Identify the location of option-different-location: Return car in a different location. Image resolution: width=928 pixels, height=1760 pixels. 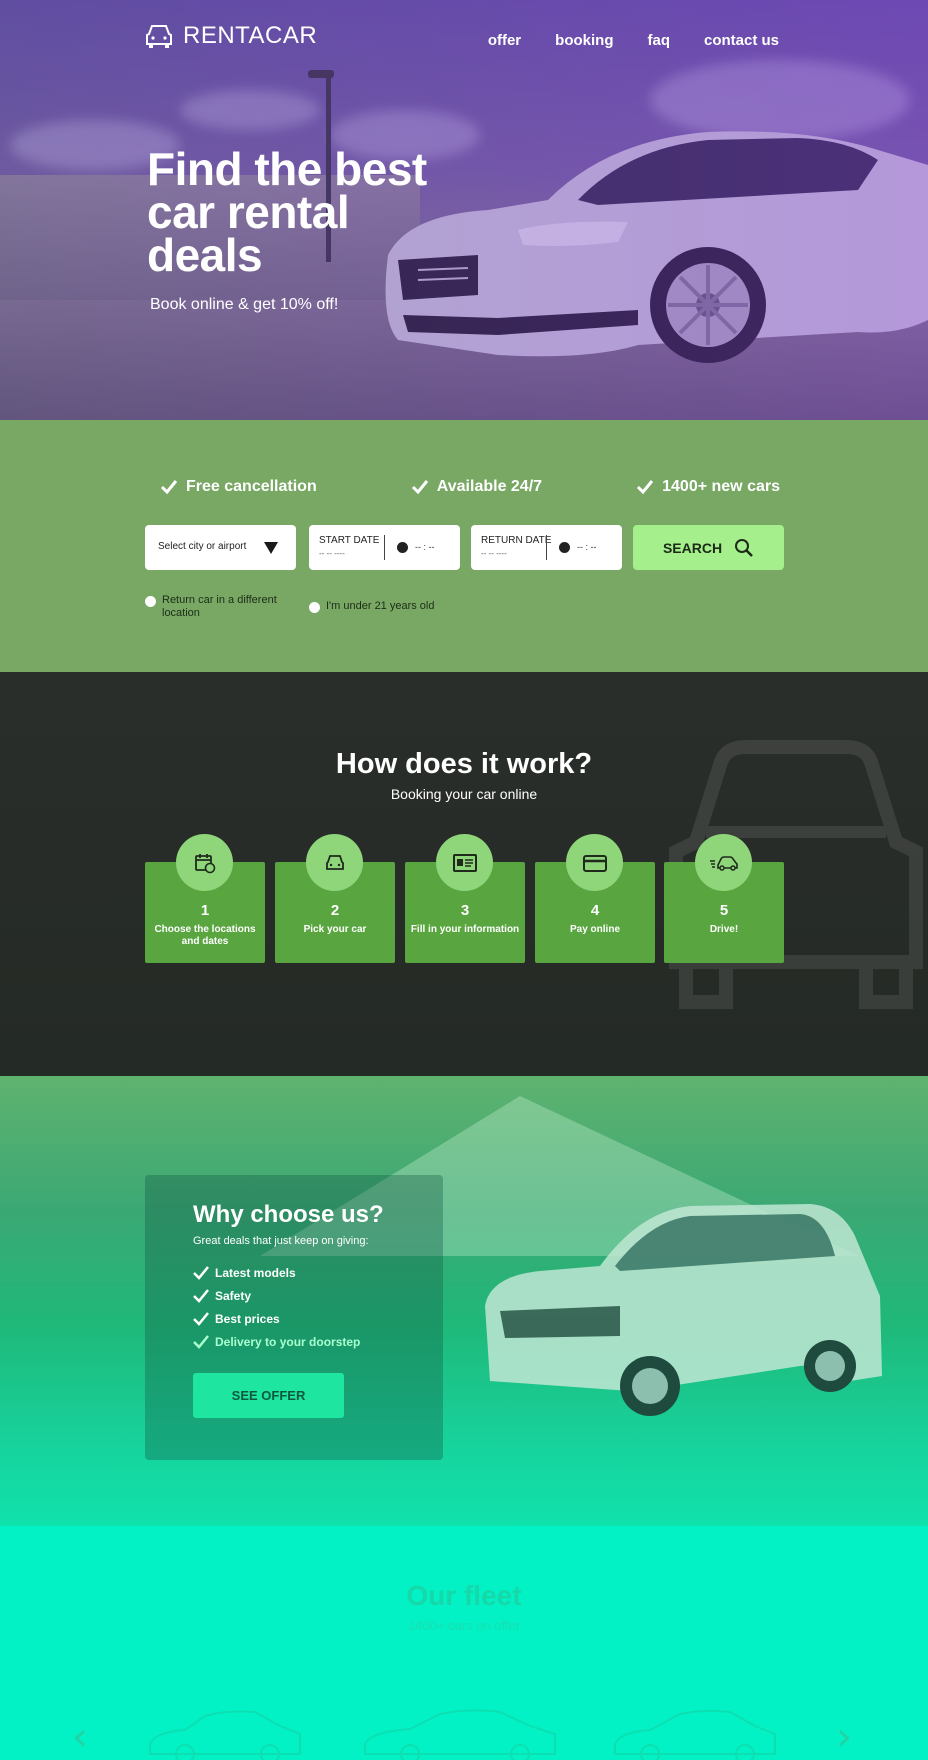
(220, 607).